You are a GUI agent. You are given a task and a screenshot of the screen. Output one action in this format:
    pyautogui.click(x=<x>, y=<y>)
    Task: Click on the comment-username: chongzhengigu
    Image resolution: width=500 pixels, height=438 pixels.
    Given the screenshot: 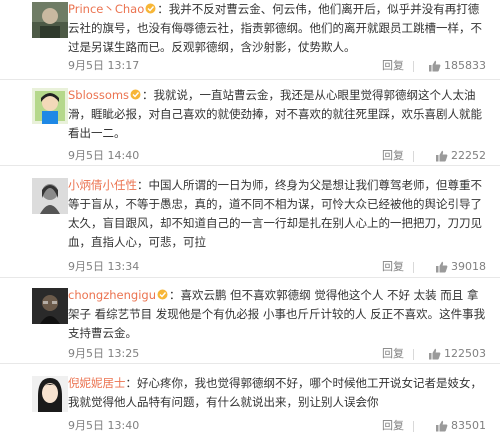 What is the action you would take?
    pyautogui.click(x=112, y=295)
    